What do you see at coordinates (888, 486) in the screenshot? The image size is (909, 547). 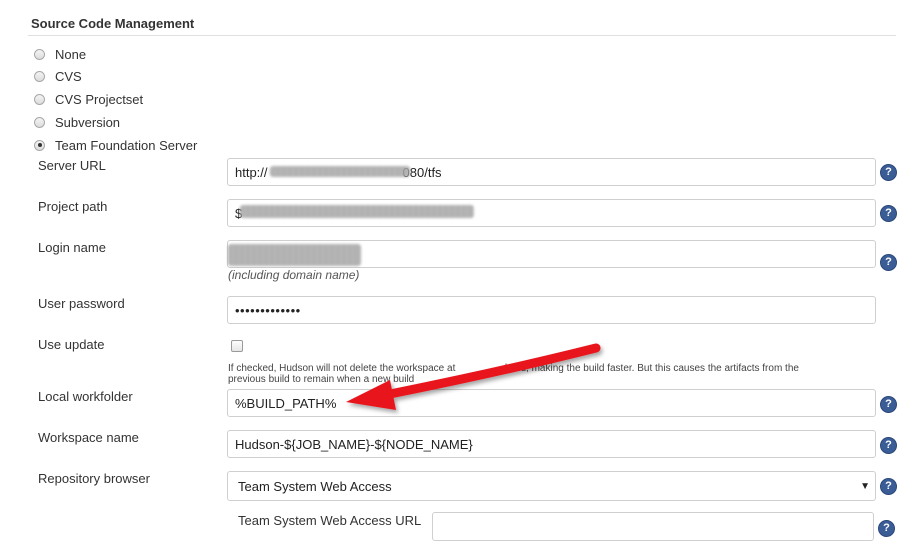 I see `repository-browser-help-icon: ?` at bounding box center [888, 486].